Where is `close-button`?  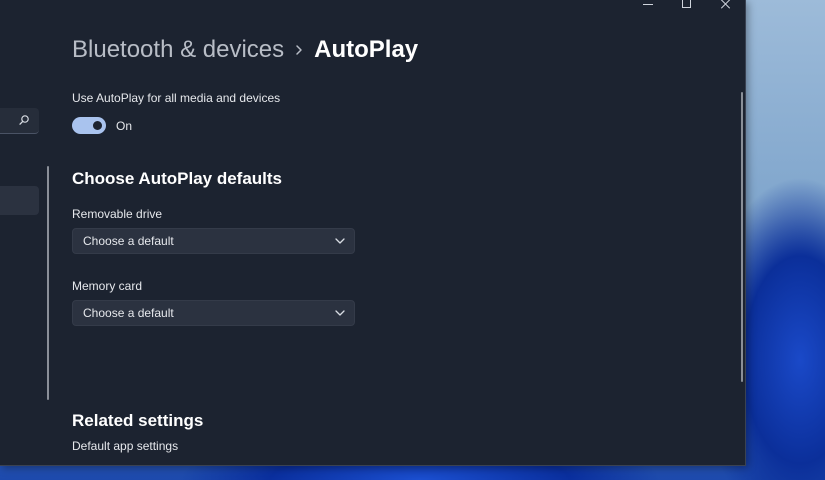
close-button is located at coordinates (725, 5).